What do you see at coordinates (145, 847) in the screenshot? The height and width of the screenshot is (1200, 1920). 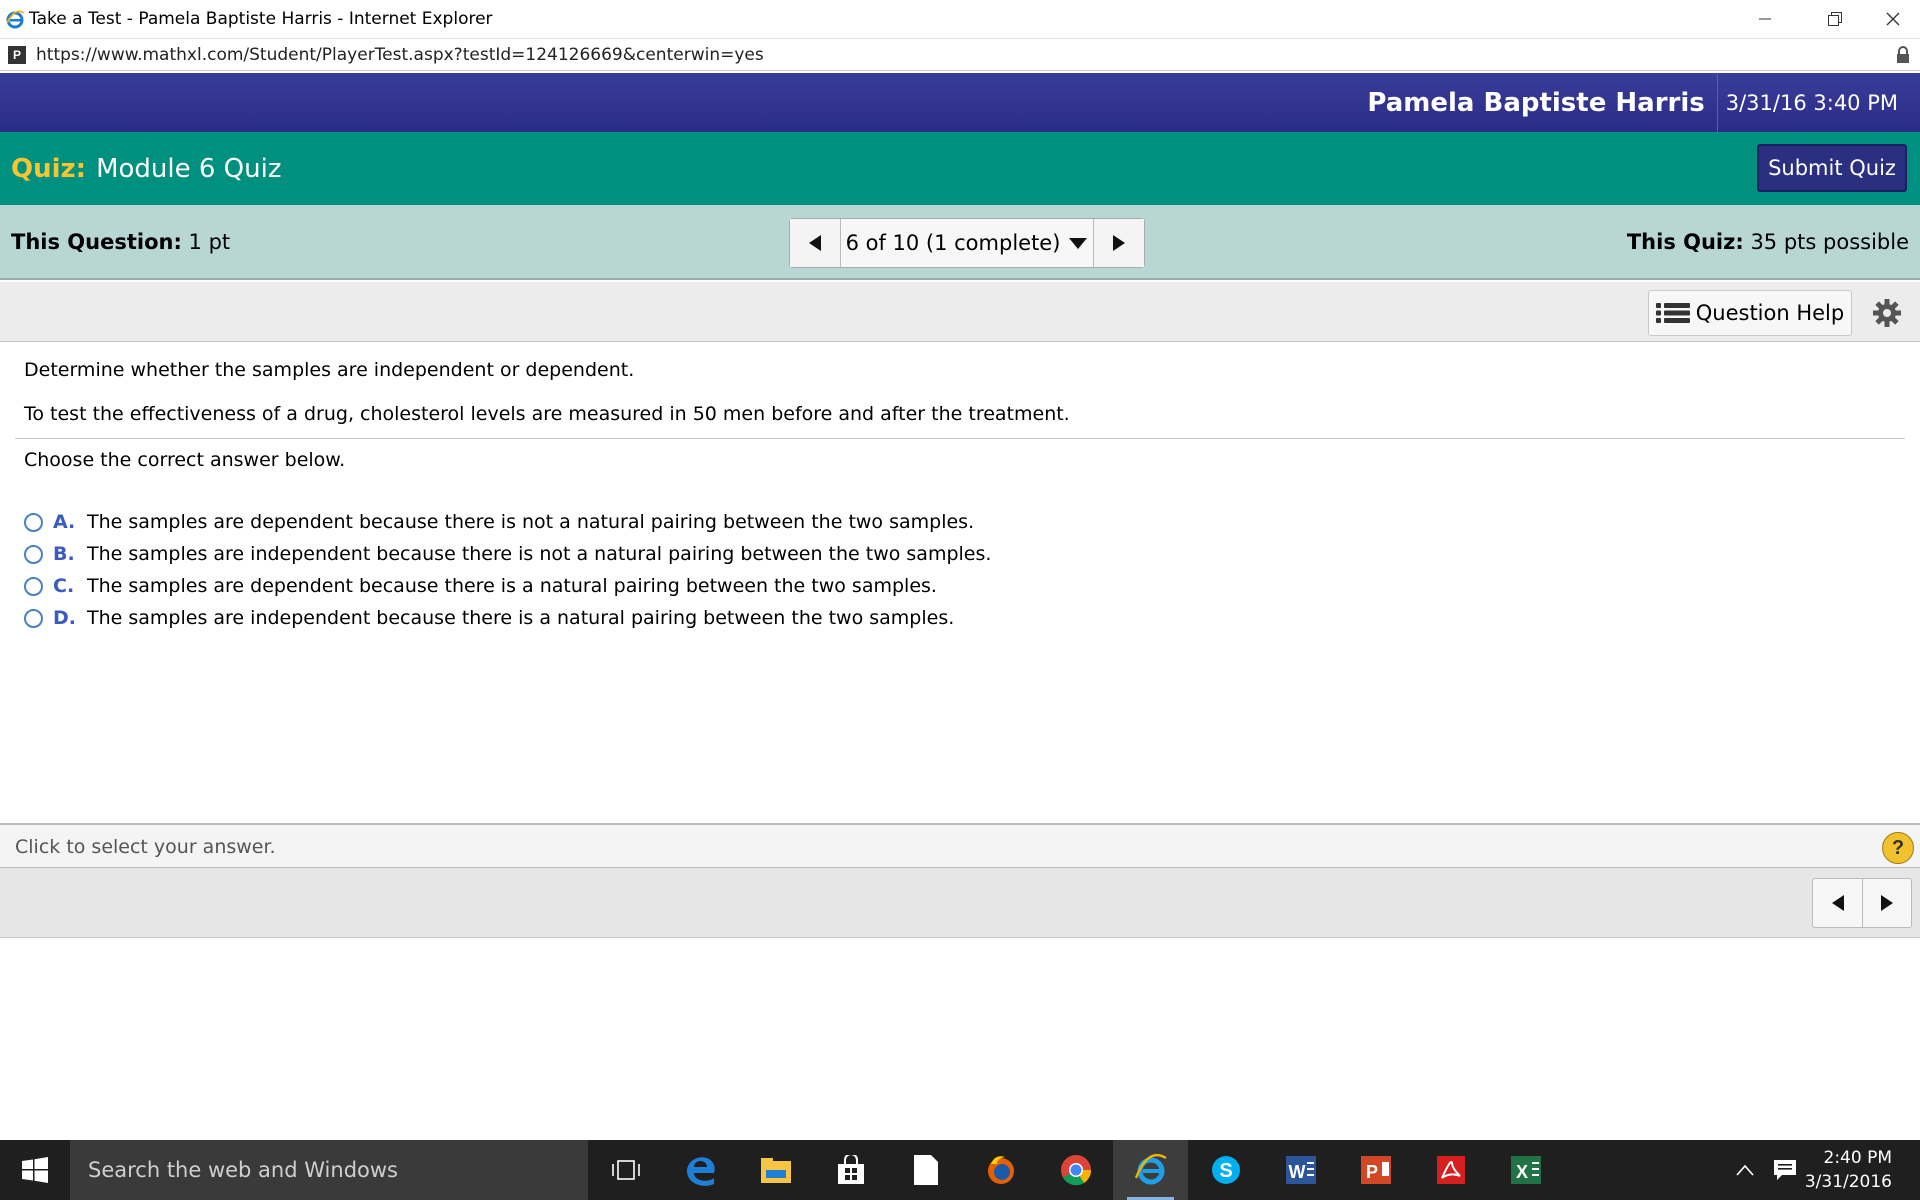 I see `status-hint: Click to select your answer.` at bounding box center [145, 847].